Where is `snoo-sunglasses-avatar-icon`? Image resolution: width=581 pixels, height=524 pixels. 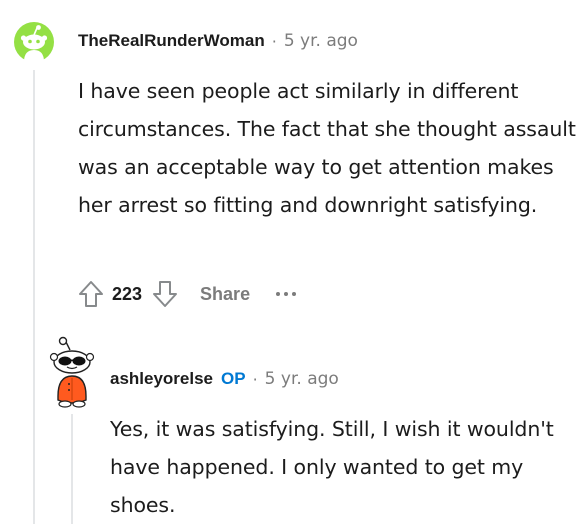
snoo-sunglasses-avatar-icon is located at coordinates (72, 372).